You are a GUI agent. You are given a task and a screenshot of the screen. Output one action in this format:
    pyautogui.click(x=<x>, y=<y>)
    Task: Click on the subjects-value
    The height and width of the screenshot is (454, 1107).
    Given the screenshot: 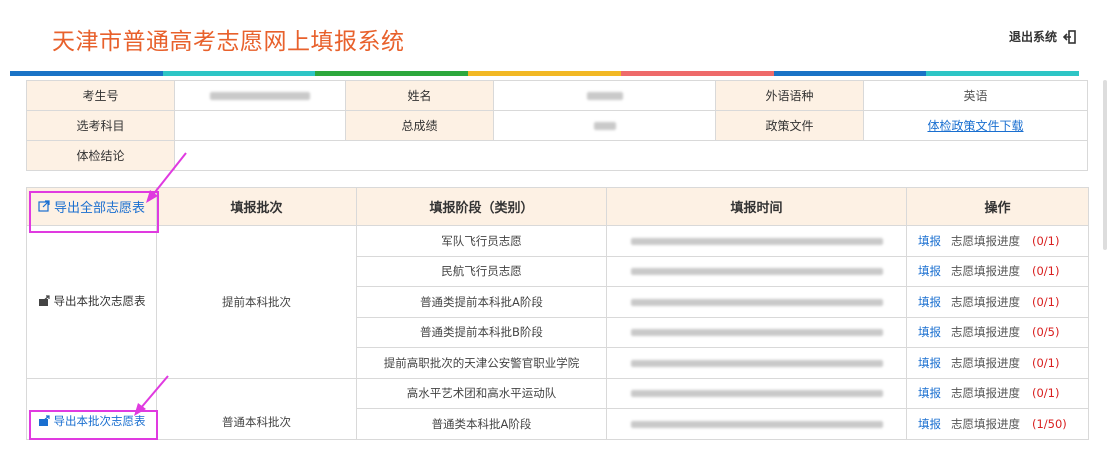 What is the action you would take?
    pyautogui.click(x=260, y=125)
    